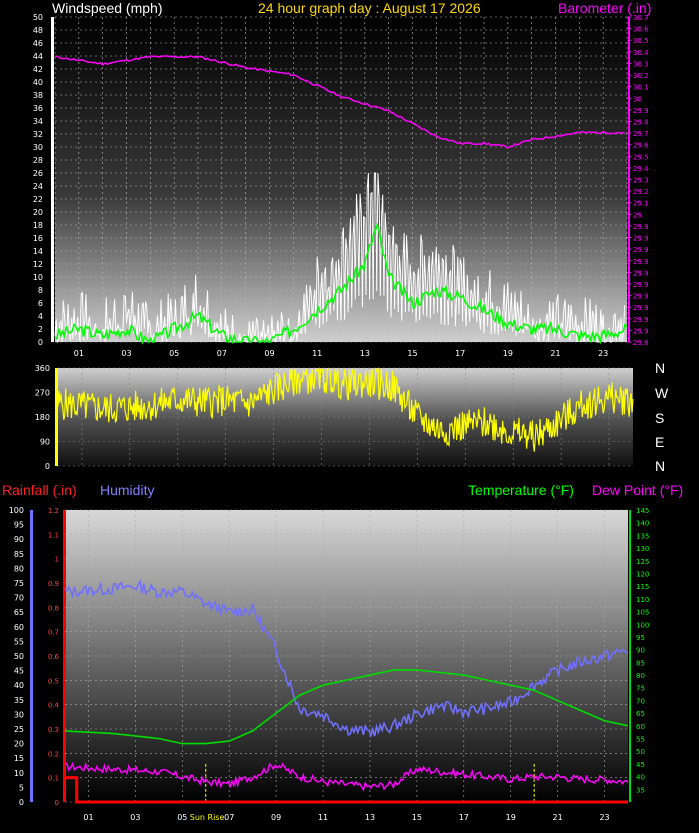 The width and height of the screenshot is (699, 833). I want to click on temp-tick-label: 75, so click(640, 689).